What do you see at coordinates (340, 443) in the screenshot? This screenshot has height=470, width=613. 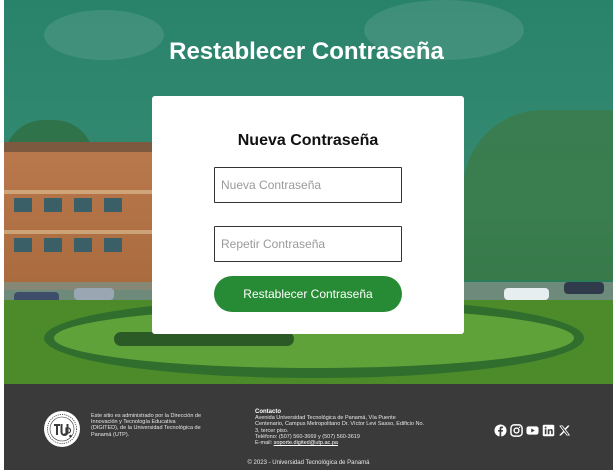 I see `contact-email-row: E-mail: soporte.digited@utp.ac.pa` at bounding box center [340, 443].